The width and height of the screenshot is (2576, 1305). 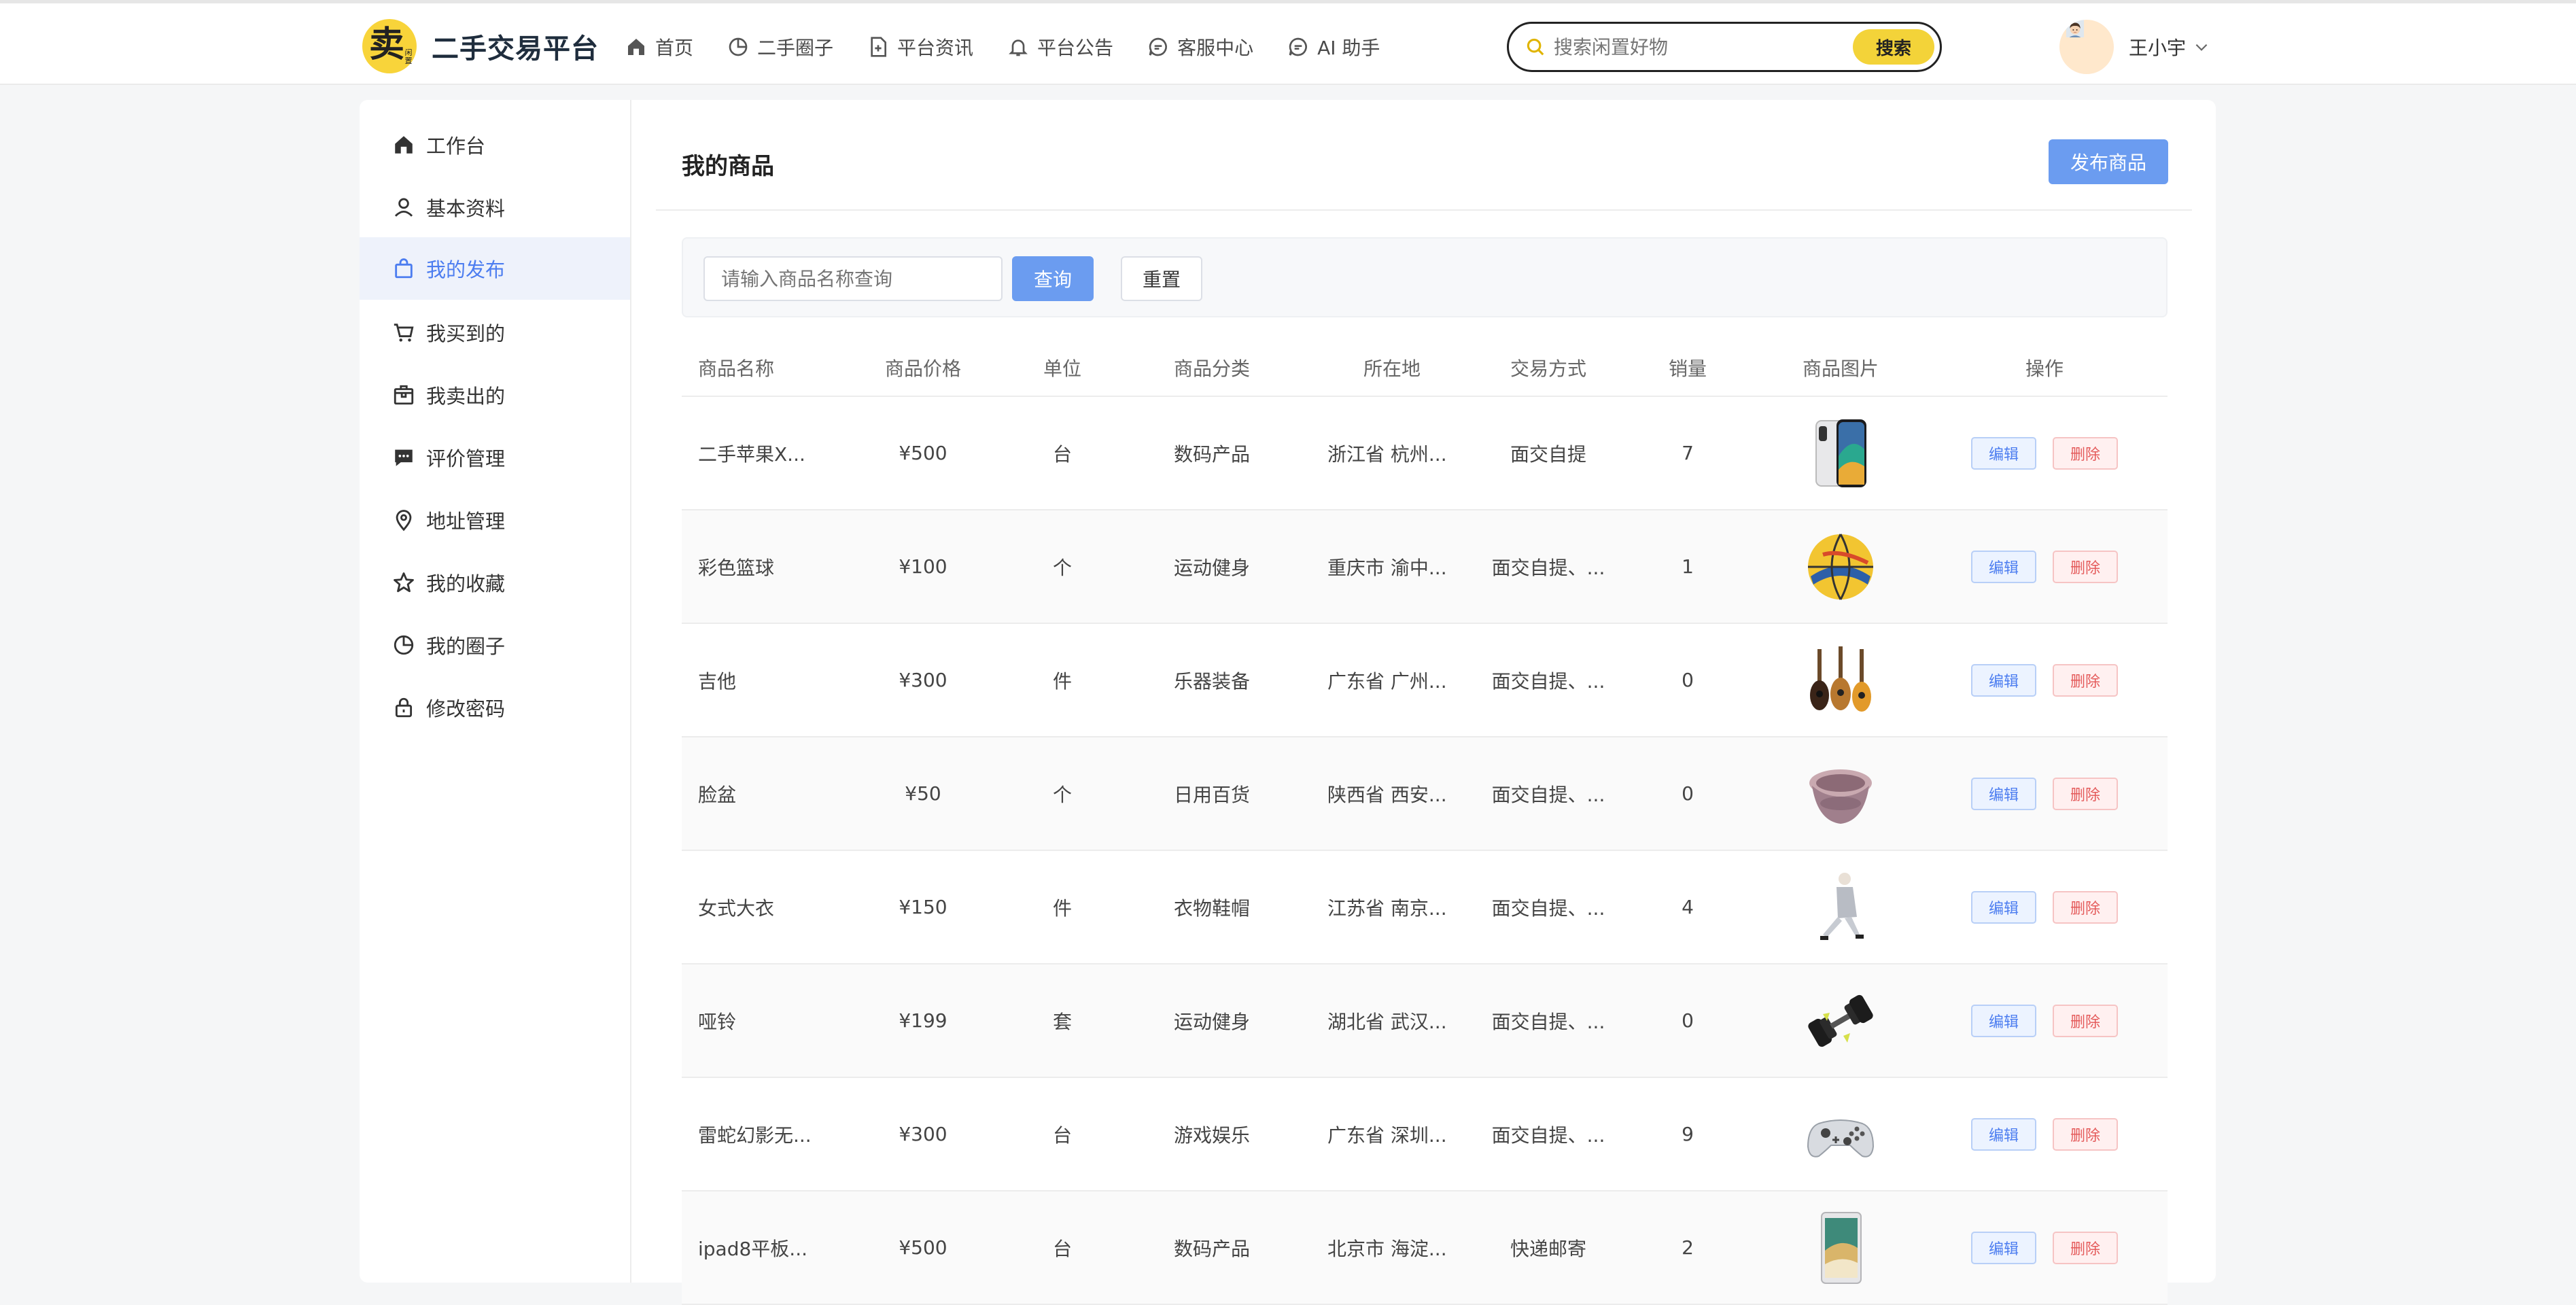 What do you see at coordinates (923, 1020) in the screenshot?
I see `product-price: ¥199` at bounding box center [923, 1020].